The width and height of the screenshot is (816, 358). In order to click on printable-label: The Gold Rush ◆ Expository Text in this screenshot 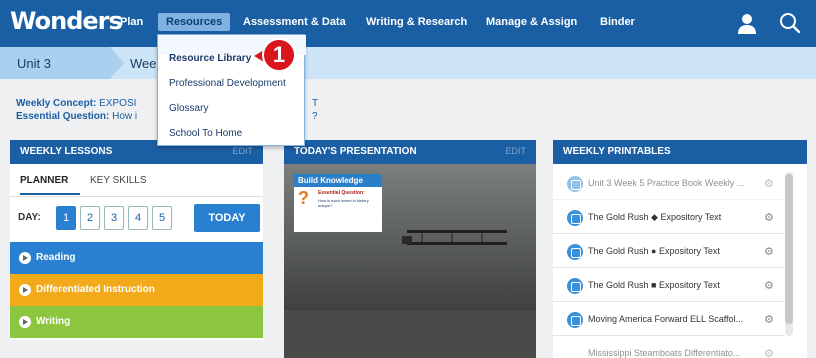, I will do `click(655, 217)`.